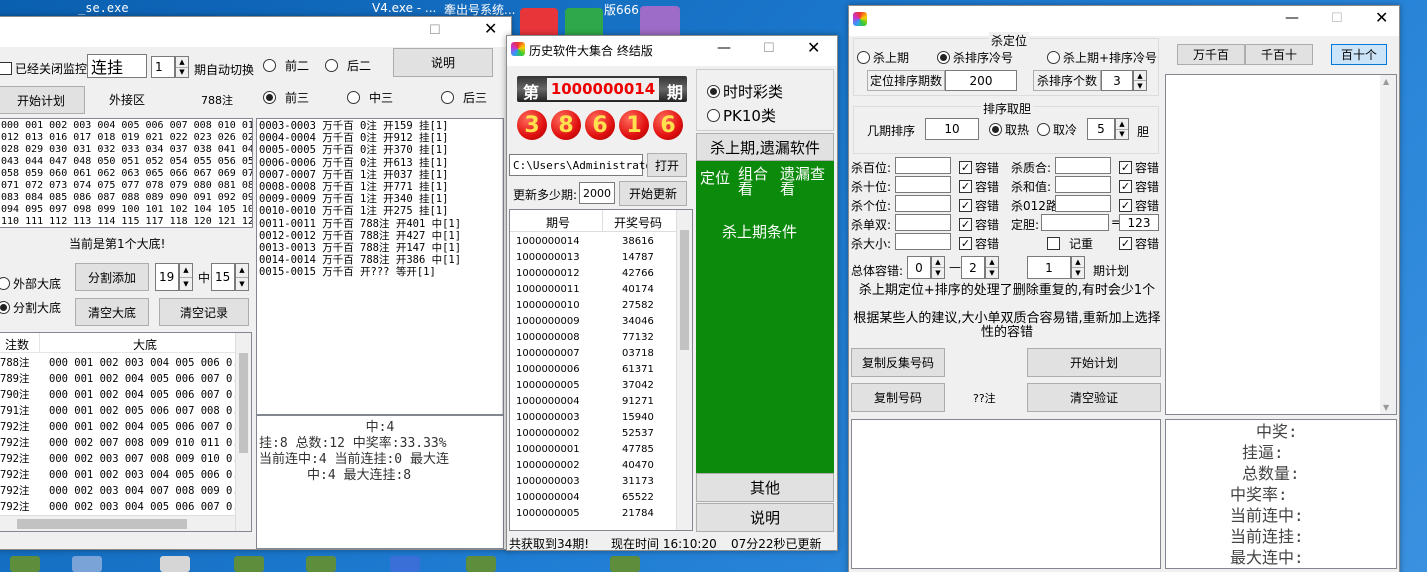 The image size is (1427, 572). I want to click on tab-combination: 组合看, so click(756, 182).